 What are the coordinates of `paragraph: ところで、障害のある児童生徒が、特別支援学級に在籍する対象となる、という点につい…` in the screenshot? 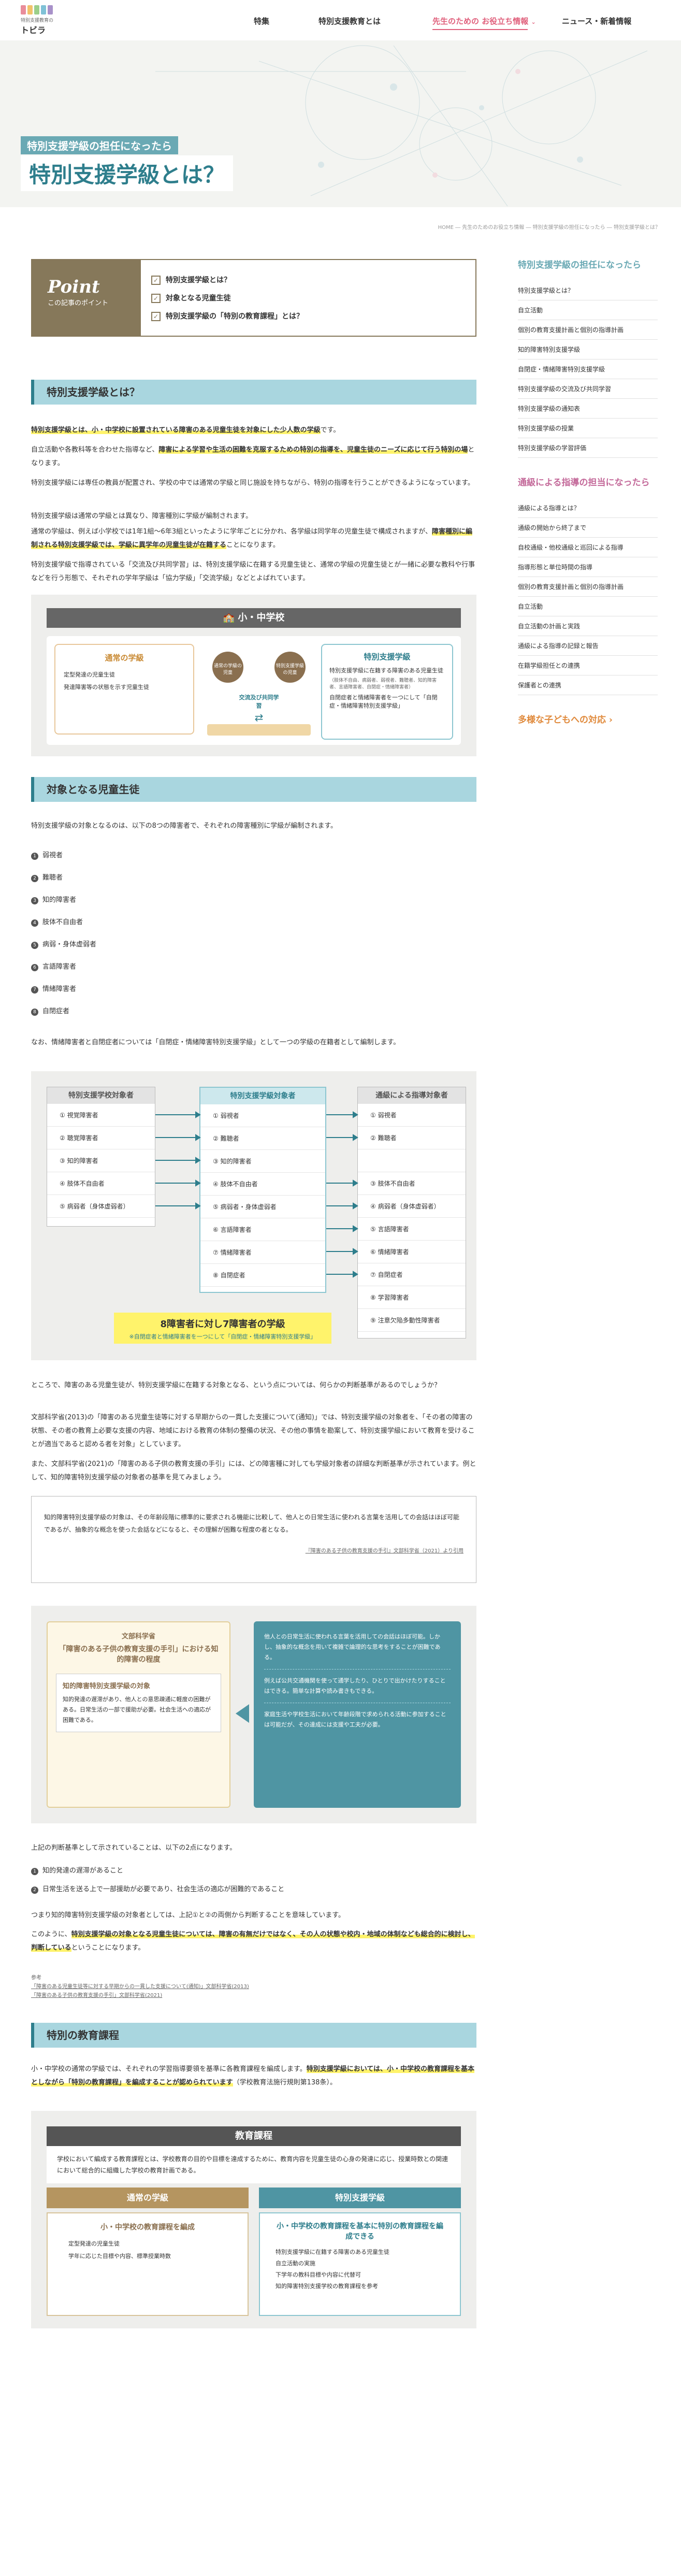 It's located at (236, 1385).